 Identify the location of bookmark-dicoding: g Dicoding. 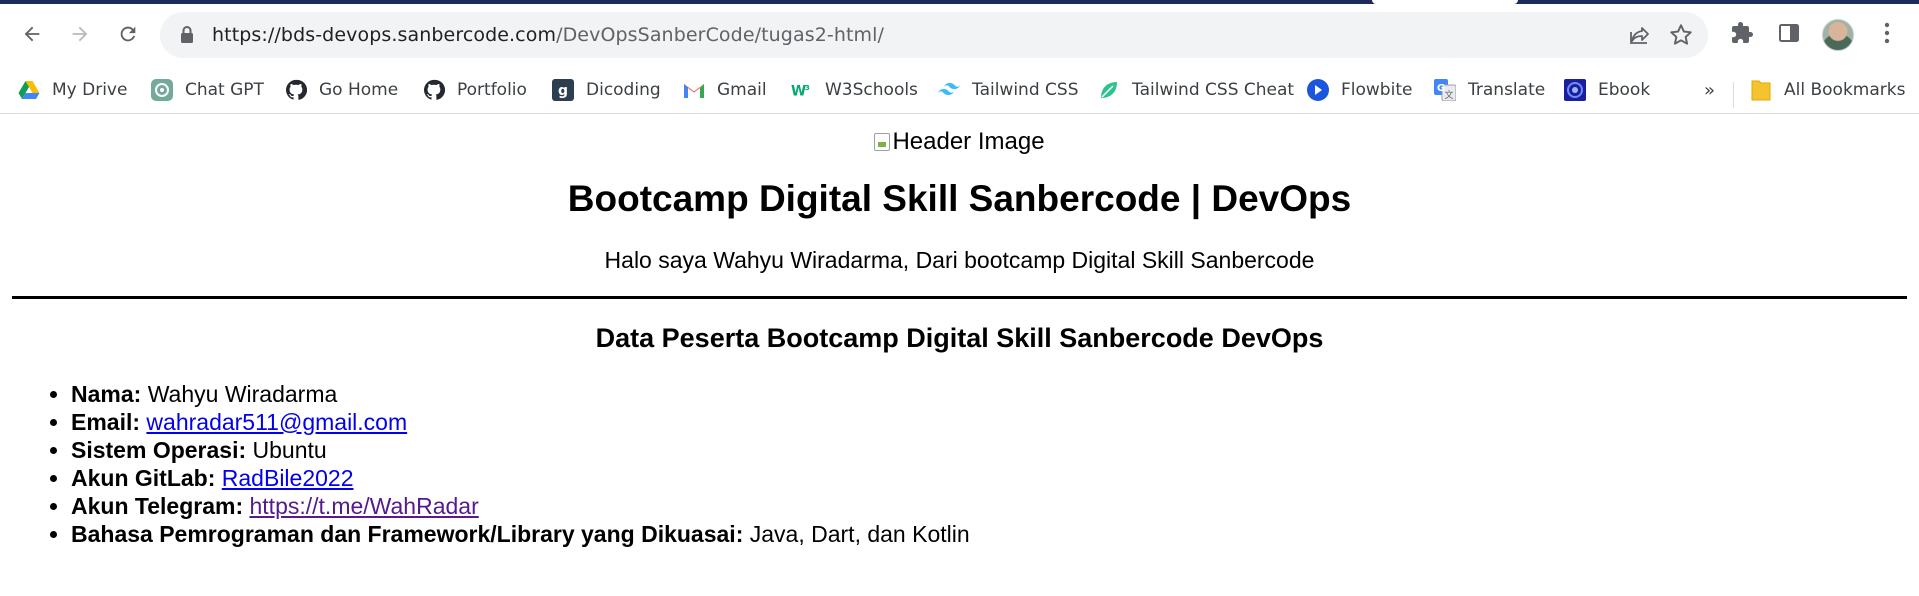
(606, 90).